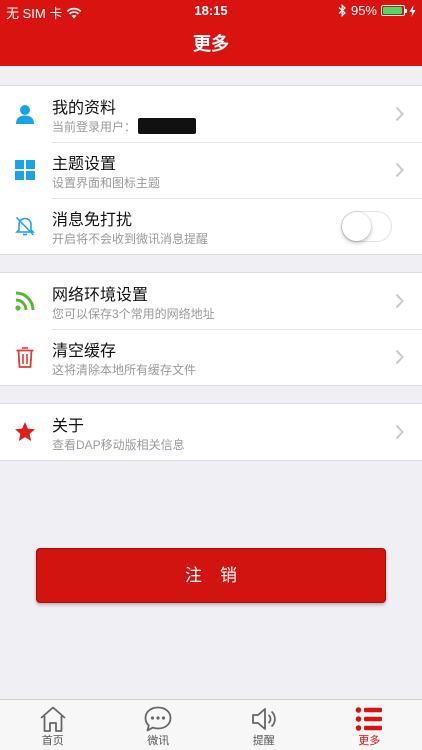  I want to click on top-header: 无 SIM 卡 18:15 95% 更多, so click(211, 33).